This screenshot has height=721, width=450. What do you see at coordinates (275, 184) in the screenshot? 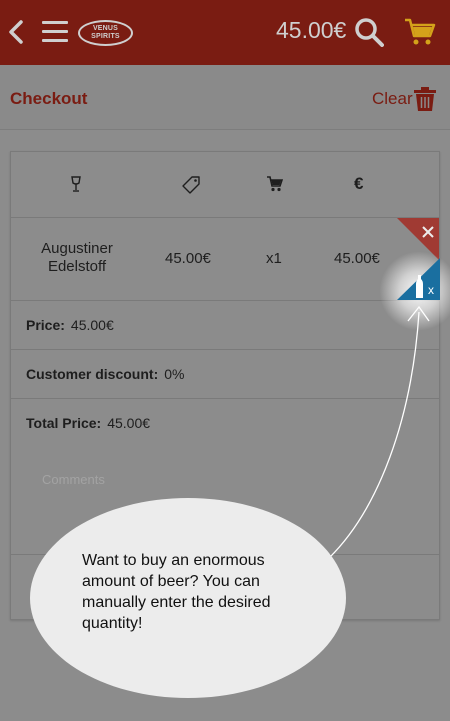
I see `cart-column-icon` at bounding box center [275, 184].